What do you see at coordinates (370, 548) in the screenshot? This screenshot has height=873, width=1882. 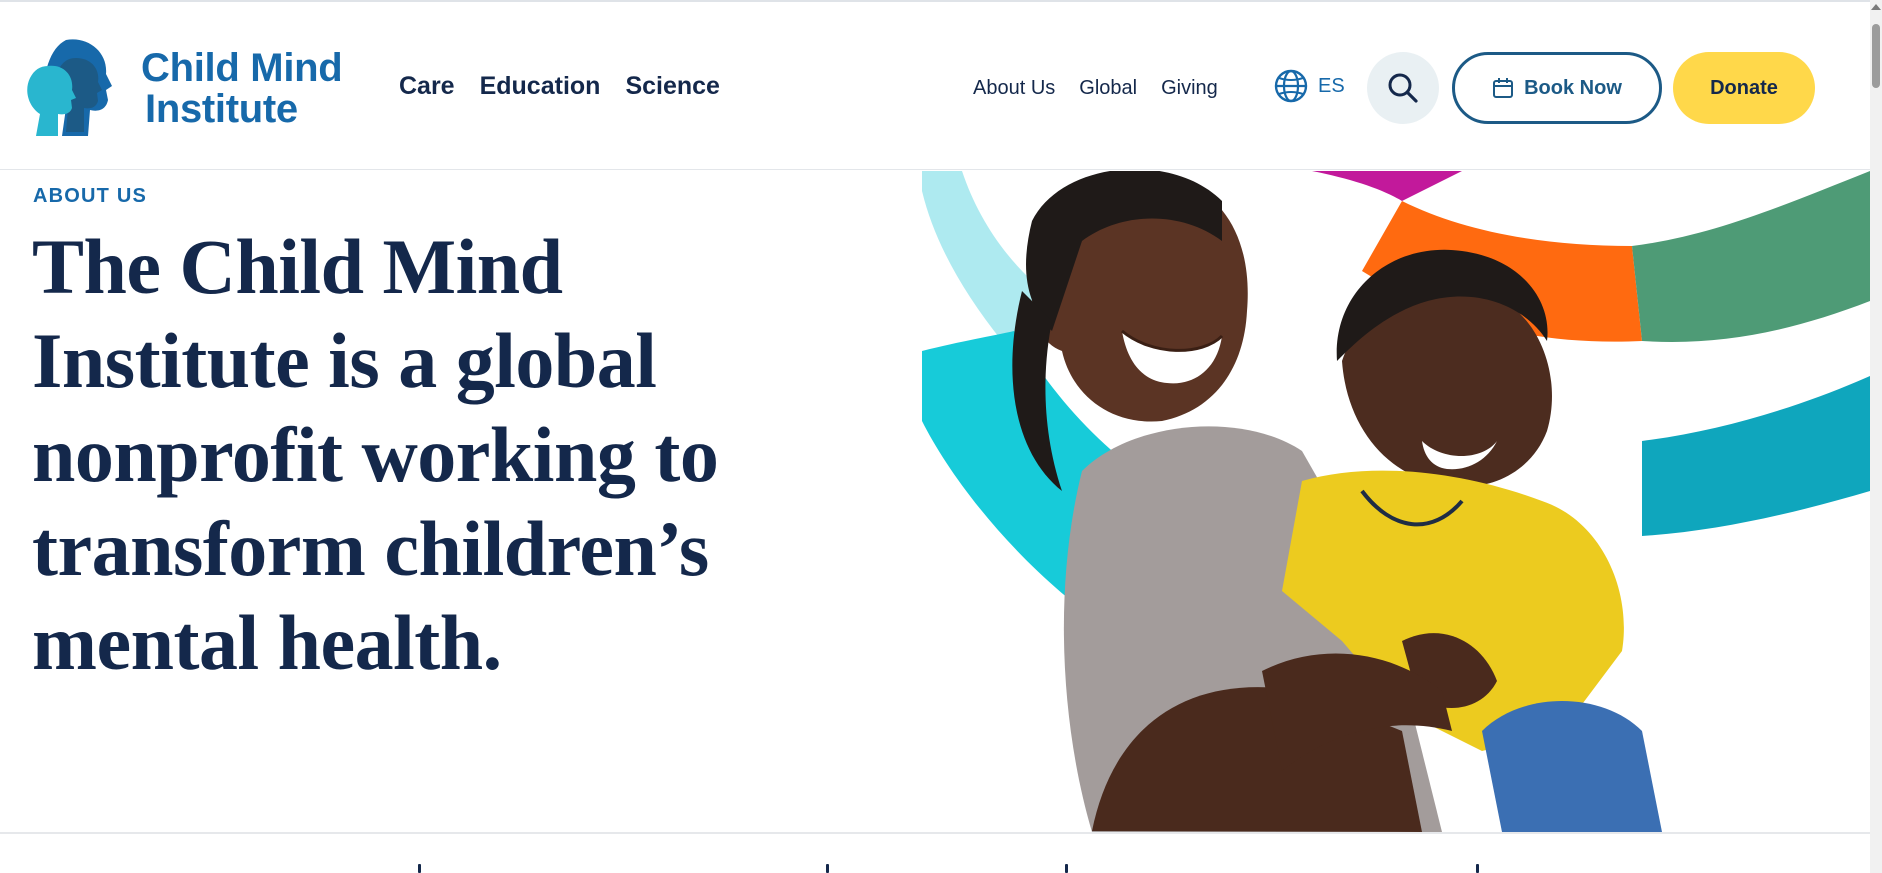 I see `headline-line: transform children’s` at bounding box center [370, 548].